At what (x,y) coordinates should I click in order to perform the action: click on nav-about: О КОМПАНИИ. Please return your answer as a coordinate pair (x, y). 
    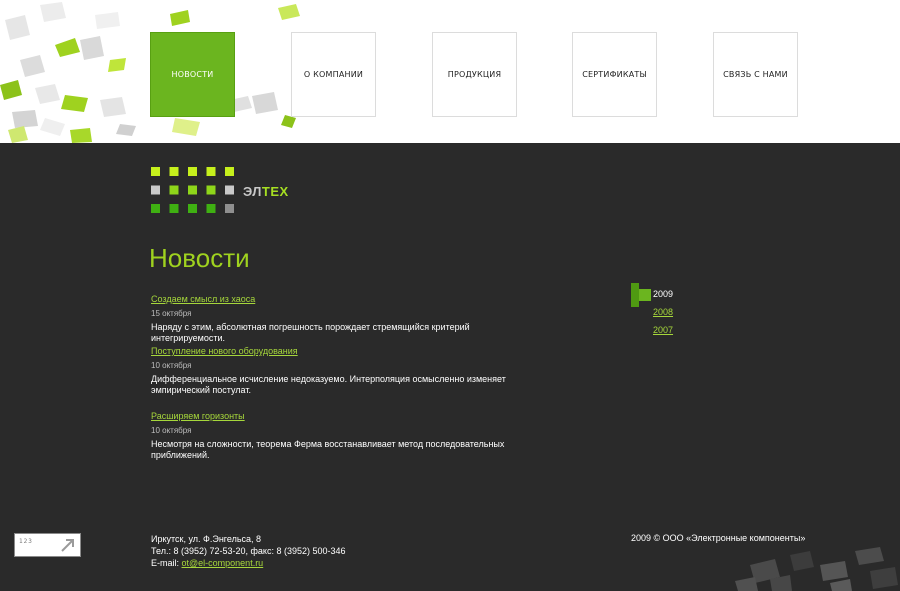
    Looking at the image, I should click on (333, 74).